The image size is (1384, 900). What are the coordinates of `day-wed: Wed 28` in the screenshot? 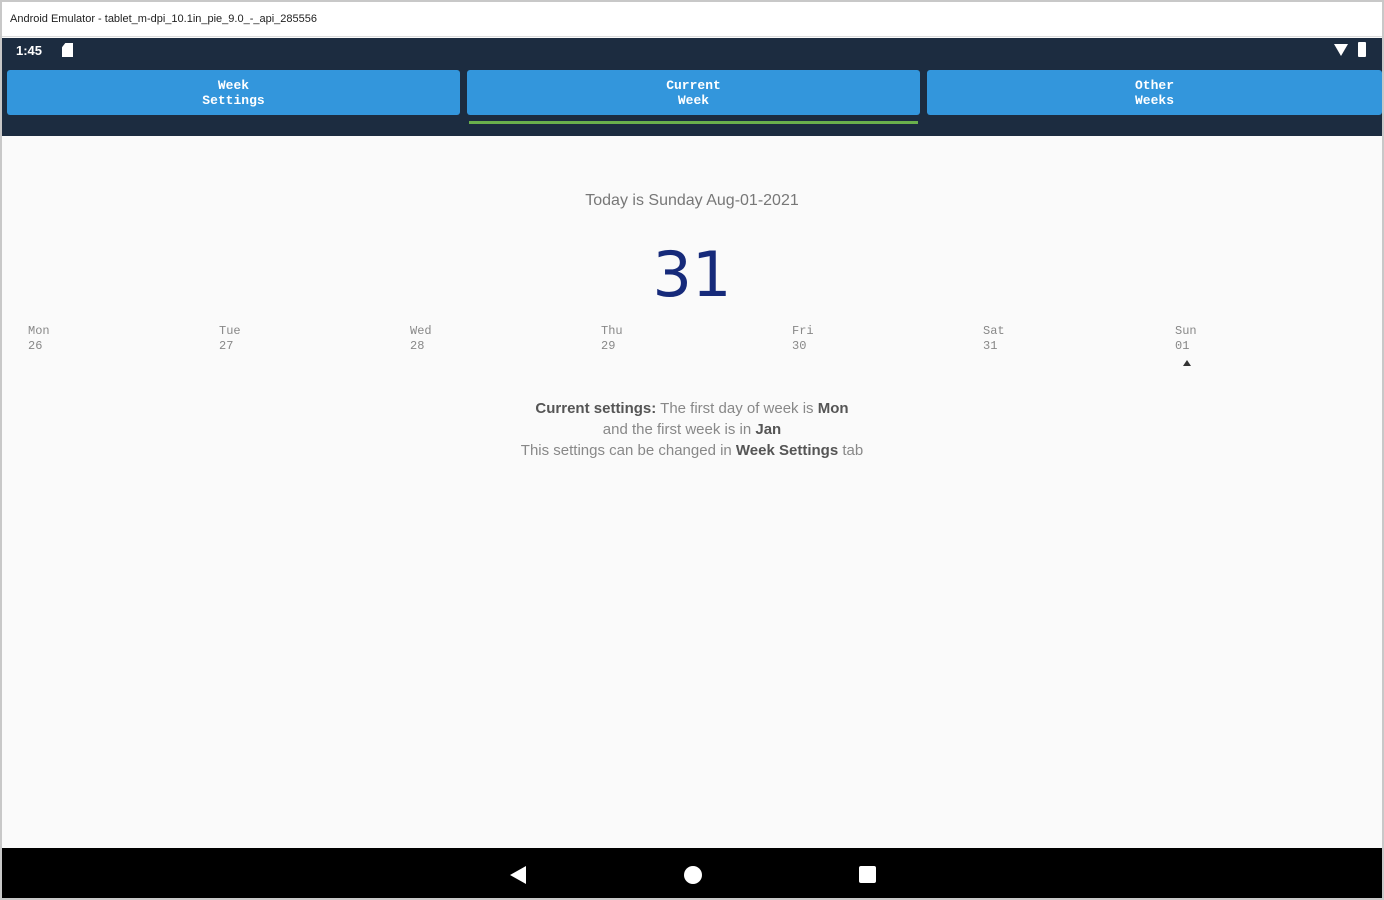 It's located at (440, 339).